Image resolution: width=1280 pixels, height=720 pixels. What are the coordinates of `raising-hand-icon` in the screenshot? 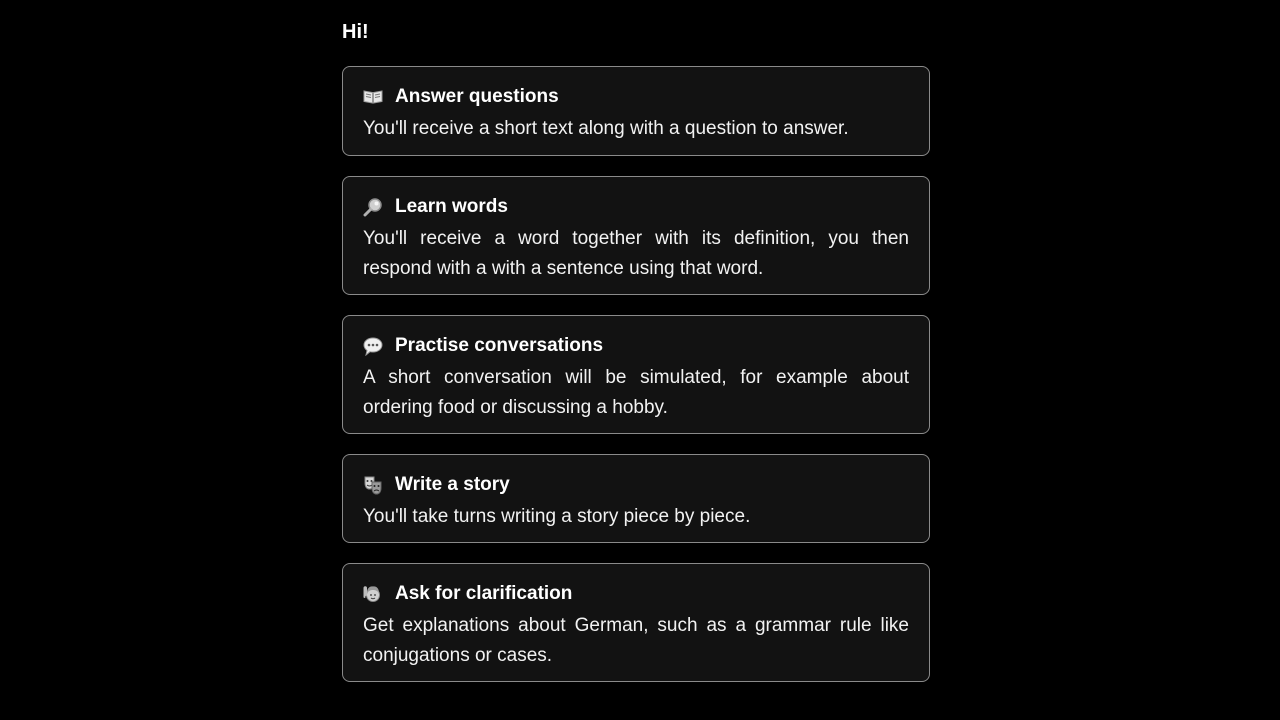 It's located at (373, 594).